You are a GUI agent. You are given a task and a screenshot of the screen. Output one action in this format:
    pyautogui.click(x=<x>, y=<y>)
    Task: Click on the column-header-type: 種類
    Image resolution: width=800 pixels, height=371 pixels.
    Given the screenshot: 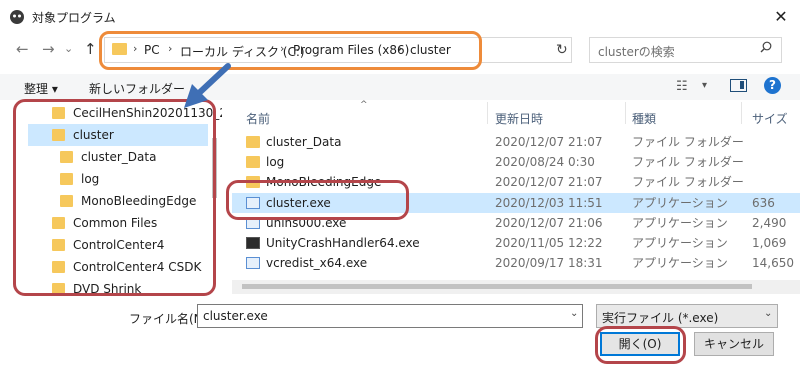 What is the action you would take?
    pyautogui.click(x=644, y=118)
    